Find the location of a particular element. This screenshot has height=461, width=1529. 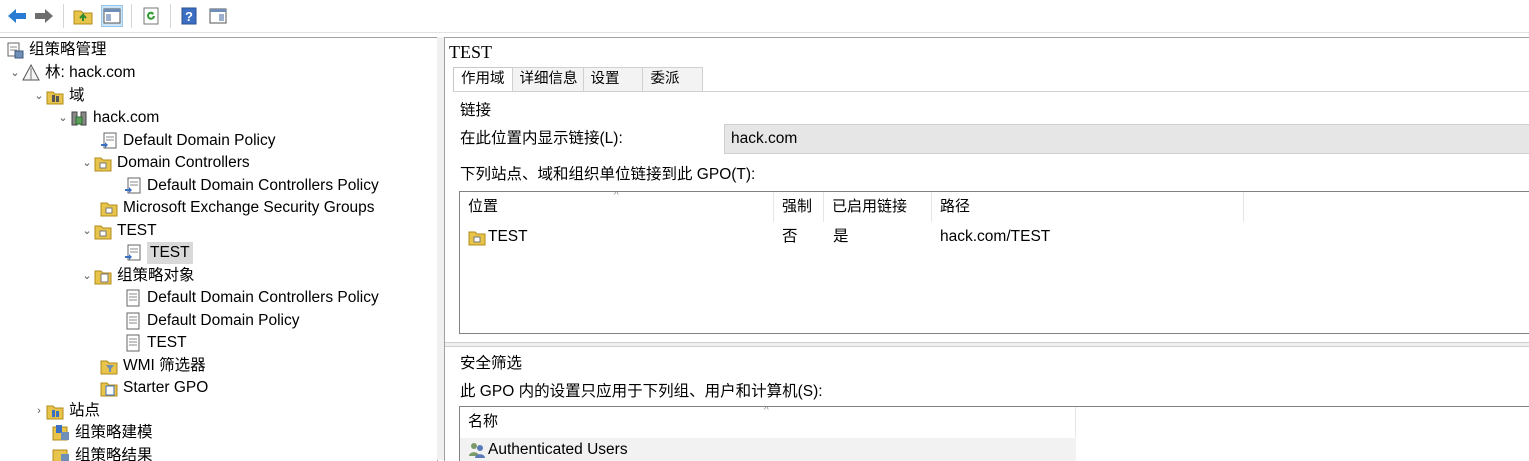

tree-label: 组策略建模 is located at coordinates (114, 432).